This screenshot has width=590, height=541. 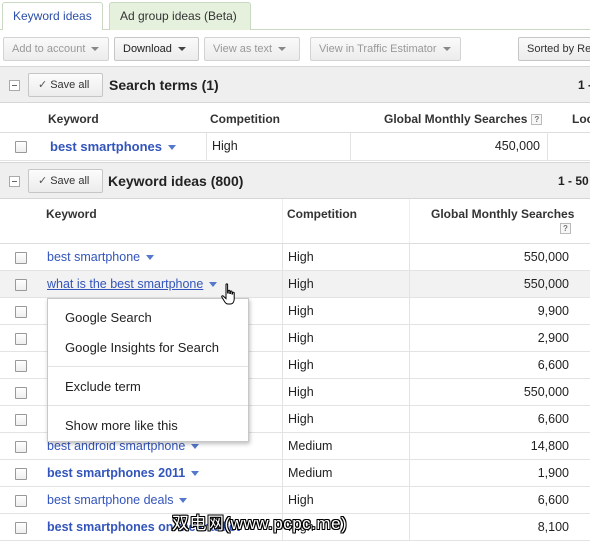 What do you see at coordinates (142, 347) in the screenshot?
I see `menu-item-google-insights: Google Insights for Search` at bounding box center [142, 347].